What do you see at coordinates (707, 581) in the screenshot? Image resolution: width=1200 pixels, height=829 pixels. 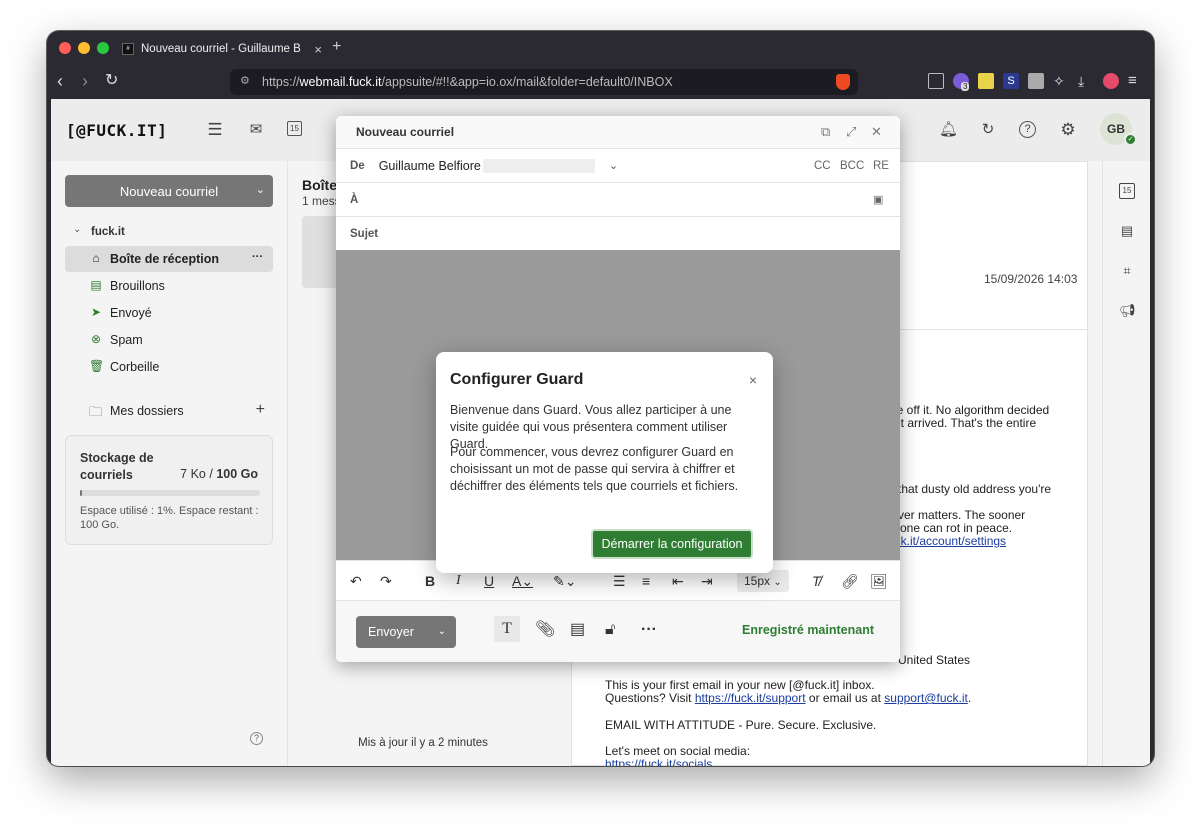 I see `indent-icon: ⇥` at bounding box center [707, 581].